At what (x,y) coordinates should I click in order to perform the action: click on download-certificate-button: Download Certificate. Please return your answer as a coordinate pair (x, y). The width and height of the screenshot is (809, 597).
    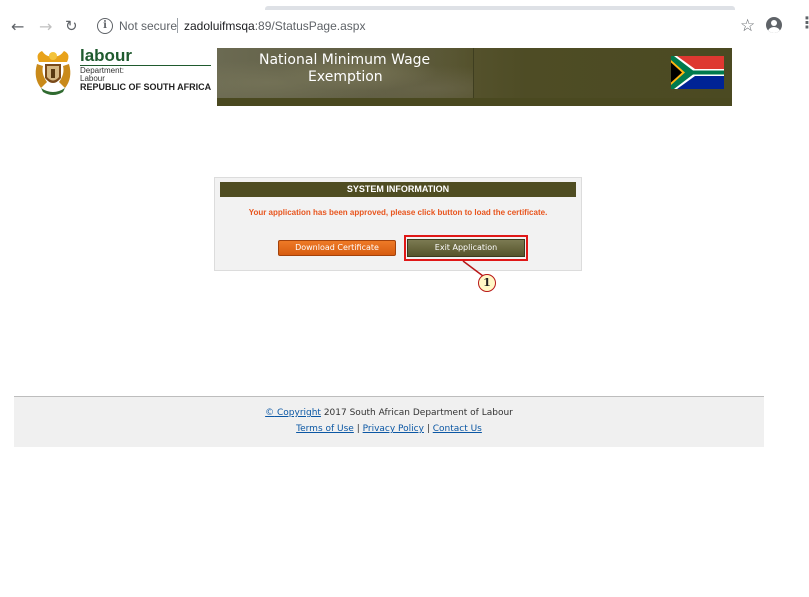
    Looking at the image, I should click on (337, 248).